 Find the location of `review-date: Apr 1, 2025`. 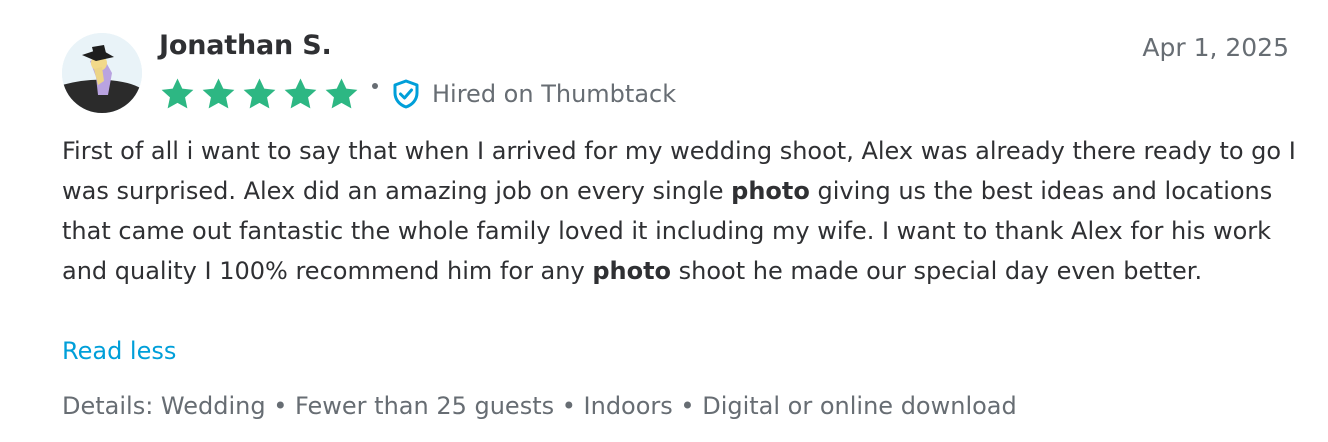

review-date: Apr 1, 2025 is located at coordinates (1215, 47).